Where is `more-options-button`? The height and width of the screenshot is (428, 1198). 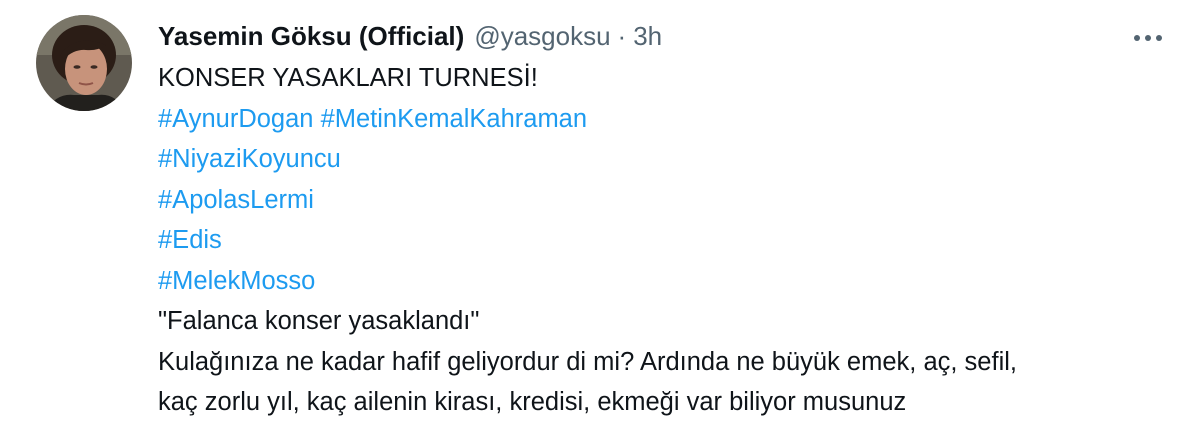 more-options-button is located at coordinates (1148, 38).